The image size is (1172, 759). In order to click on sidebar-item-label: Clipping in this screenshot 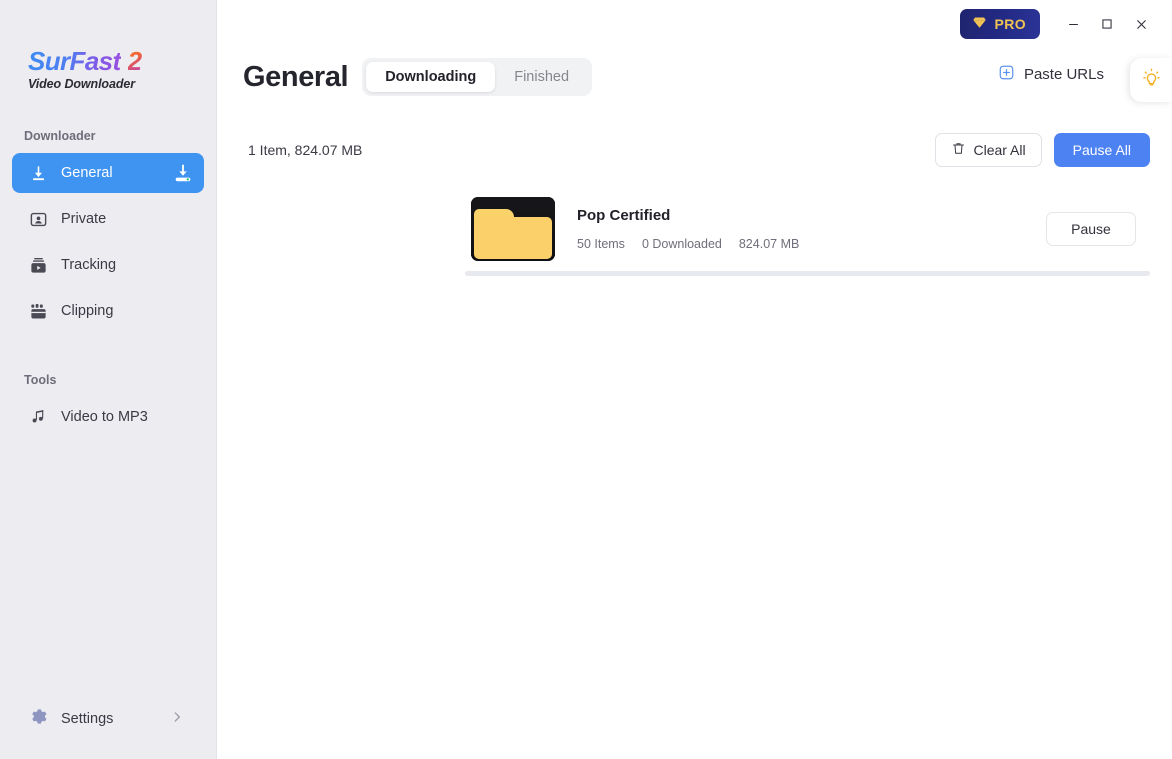, I will do `click(87, 311)`.